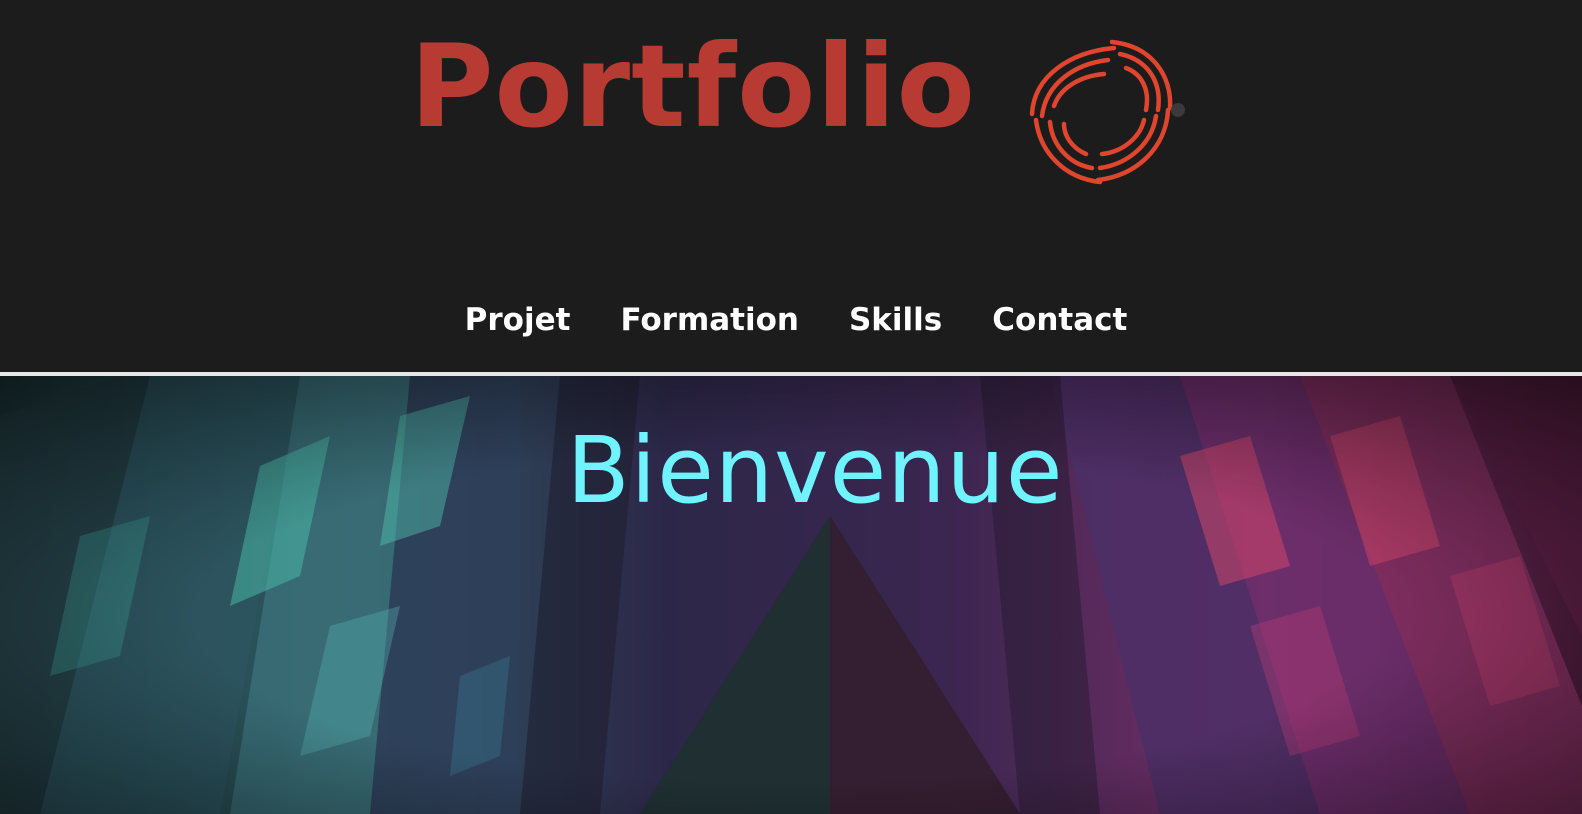  What do you see at coordinates (1059, 320) in the screenshot?
I see `nav-link-contact: Contact` at bounding box center [1059, 320].